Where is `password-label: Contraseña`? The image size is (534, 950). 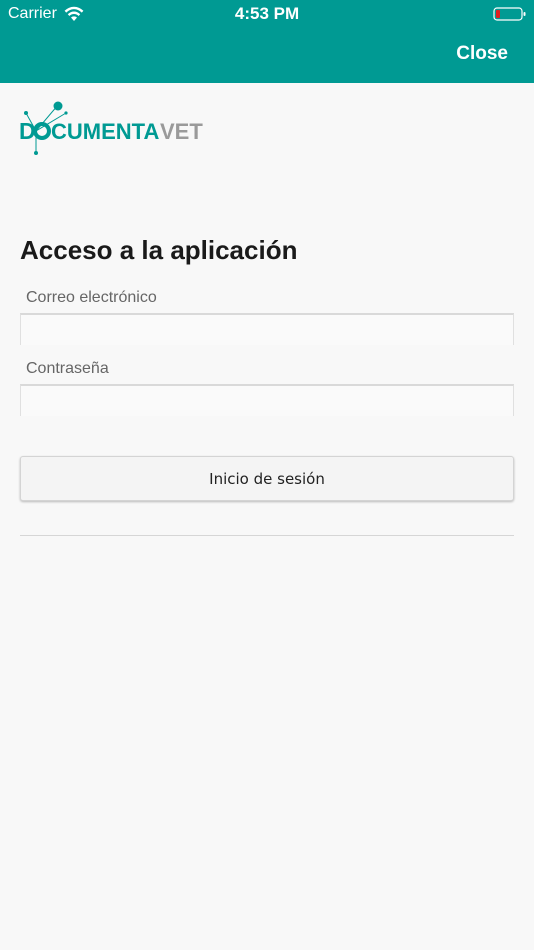 password-label: Contraseña is located at coordinates (67, 368).